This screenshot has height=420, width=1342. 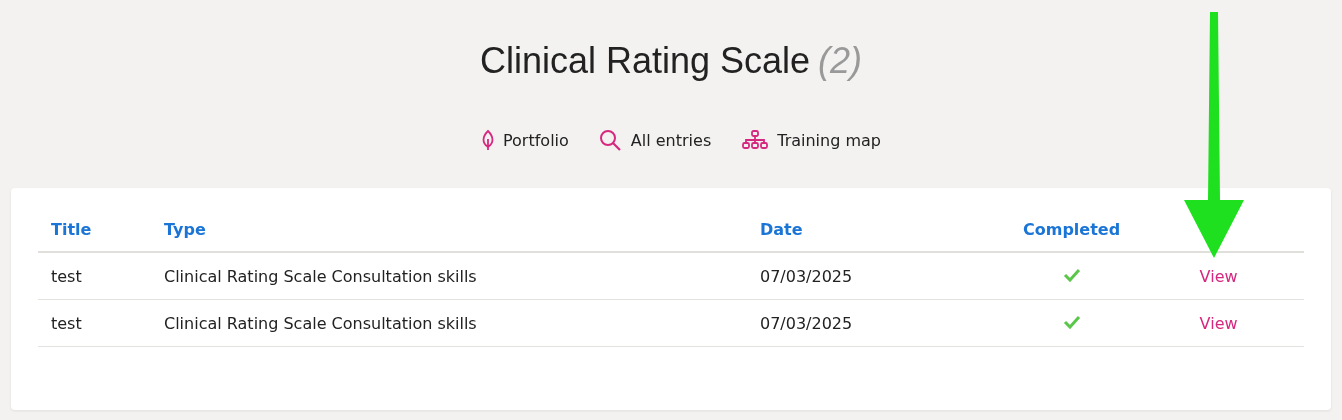 What do you see at coordinates (811, 140) in the screenshot?
I see `nav-link: Training map` at bounding box center [811, 140].